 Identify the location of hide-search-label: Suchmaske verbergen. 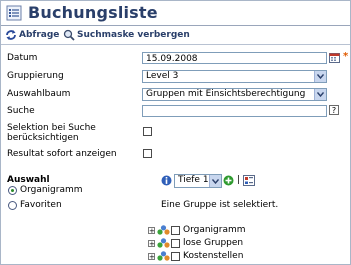
(133, 35).